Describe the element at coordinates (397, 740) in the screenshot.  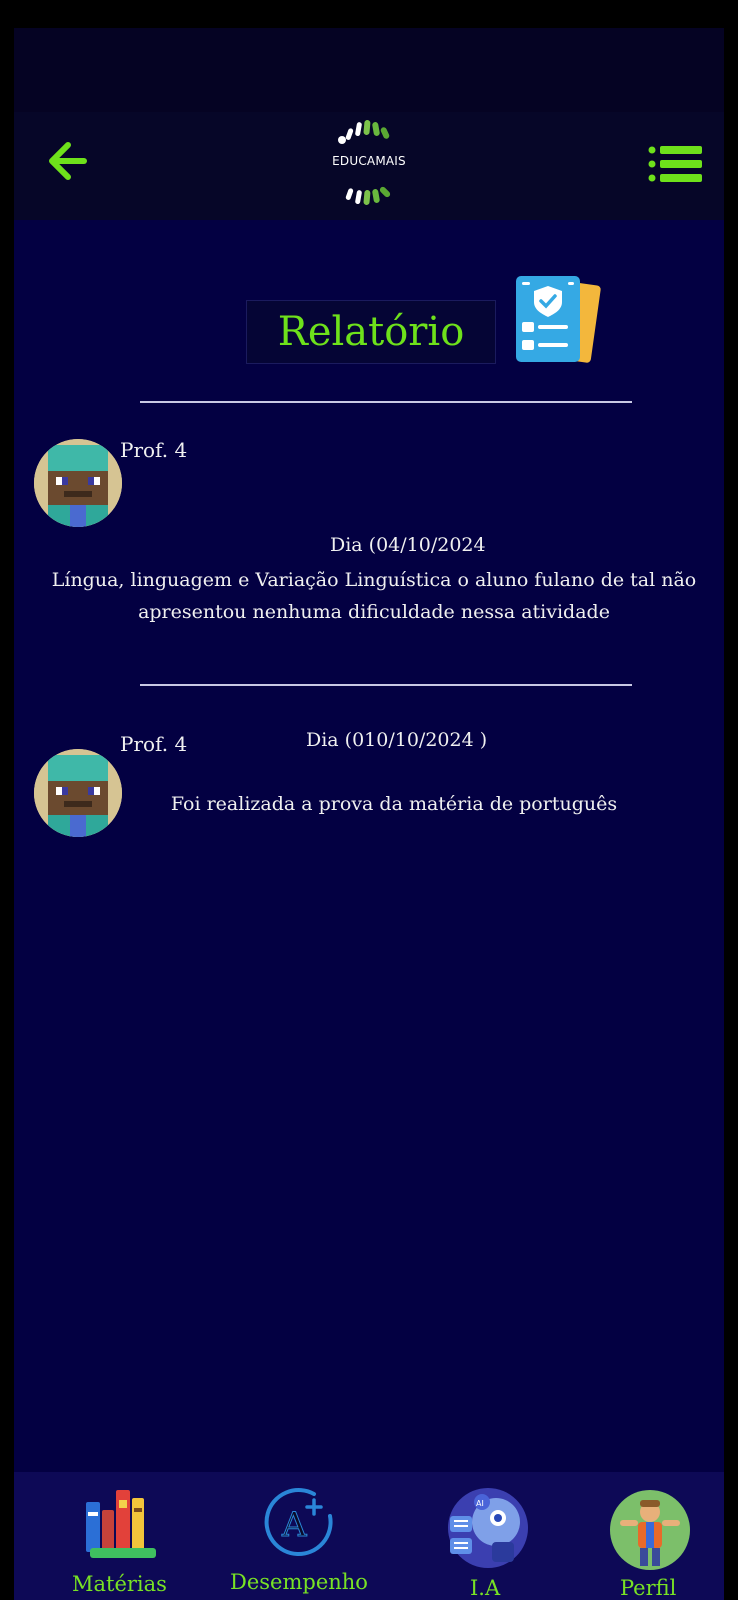
I see `entry-date: Dia (010/10/2024 )` at that location.